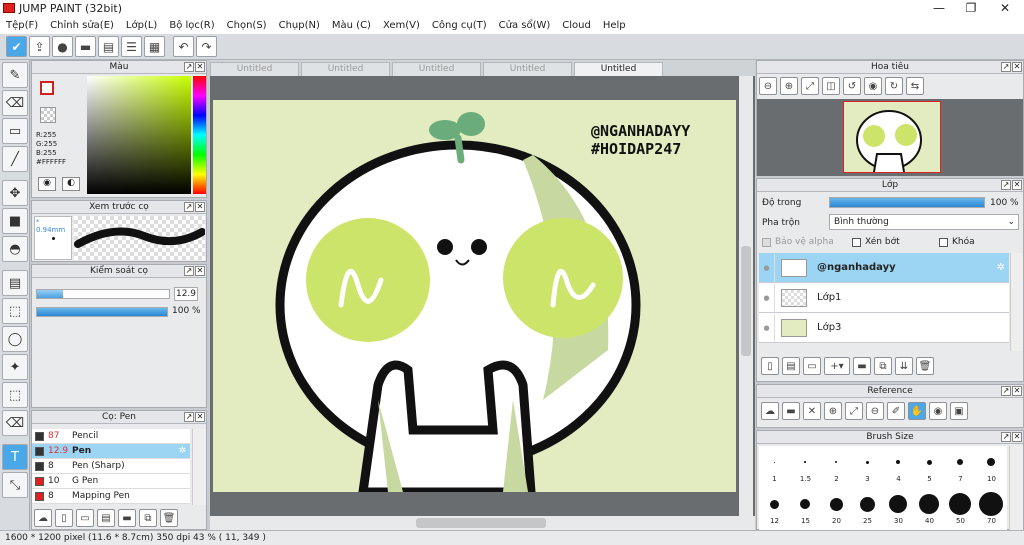  What do you see at coordinates (15, 485) in the screenshot?
I see `object-select-tool-icon: ⤡` at bounding box center [15, 485].